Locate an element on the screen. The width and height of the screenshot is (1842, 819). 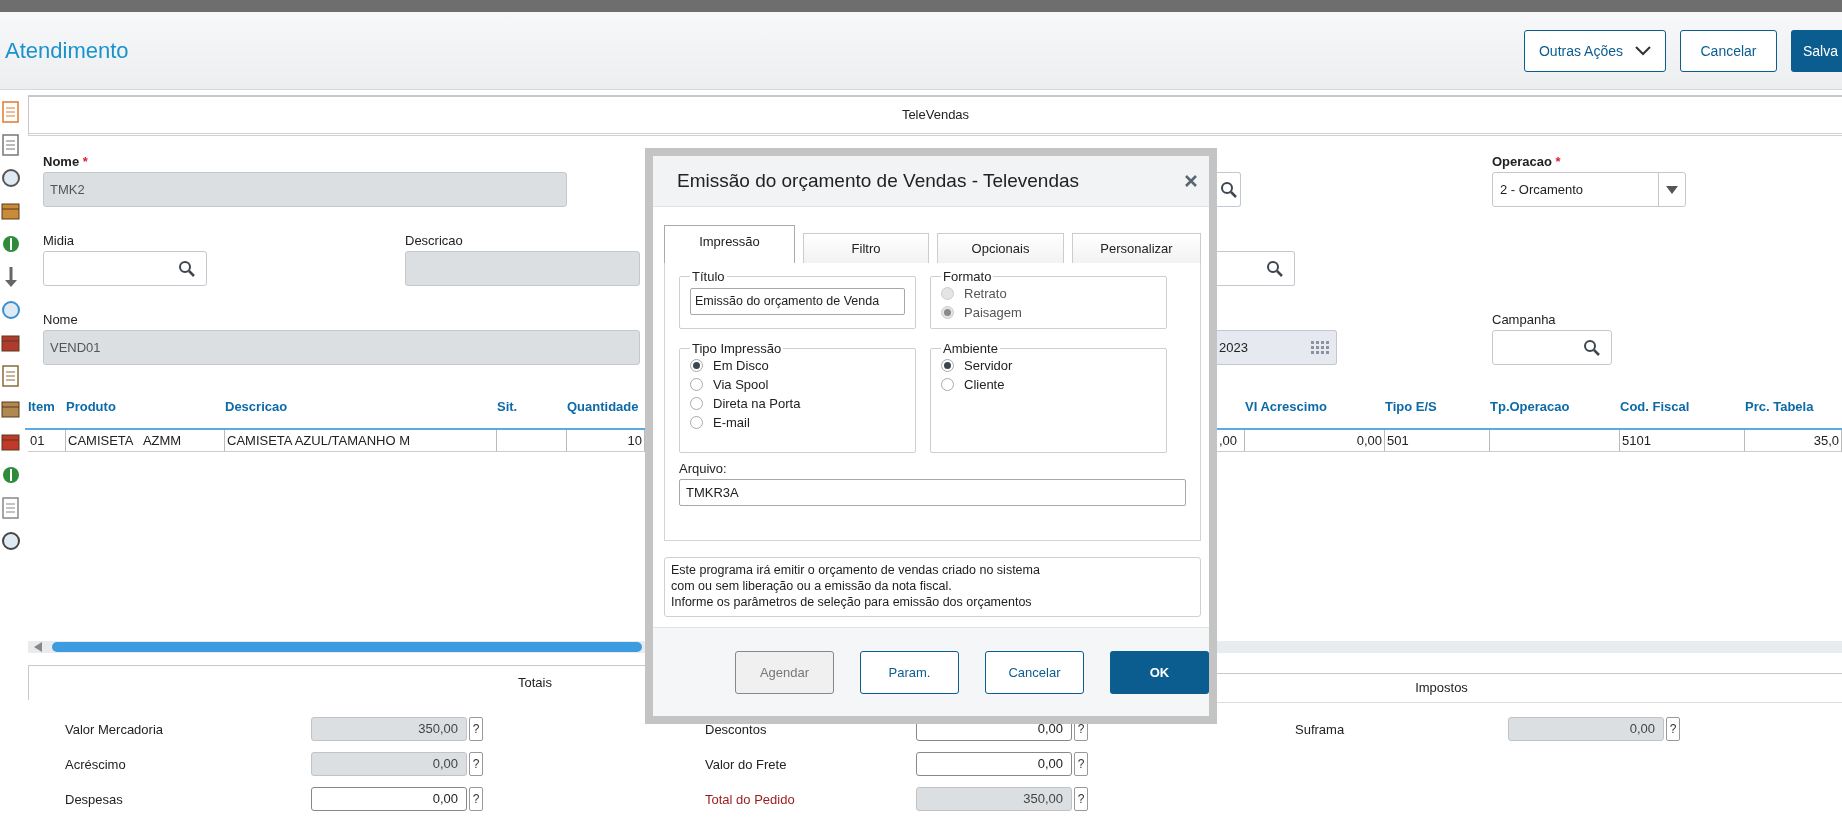
field-label: Operacao * is located at coordinates (1526, 162).